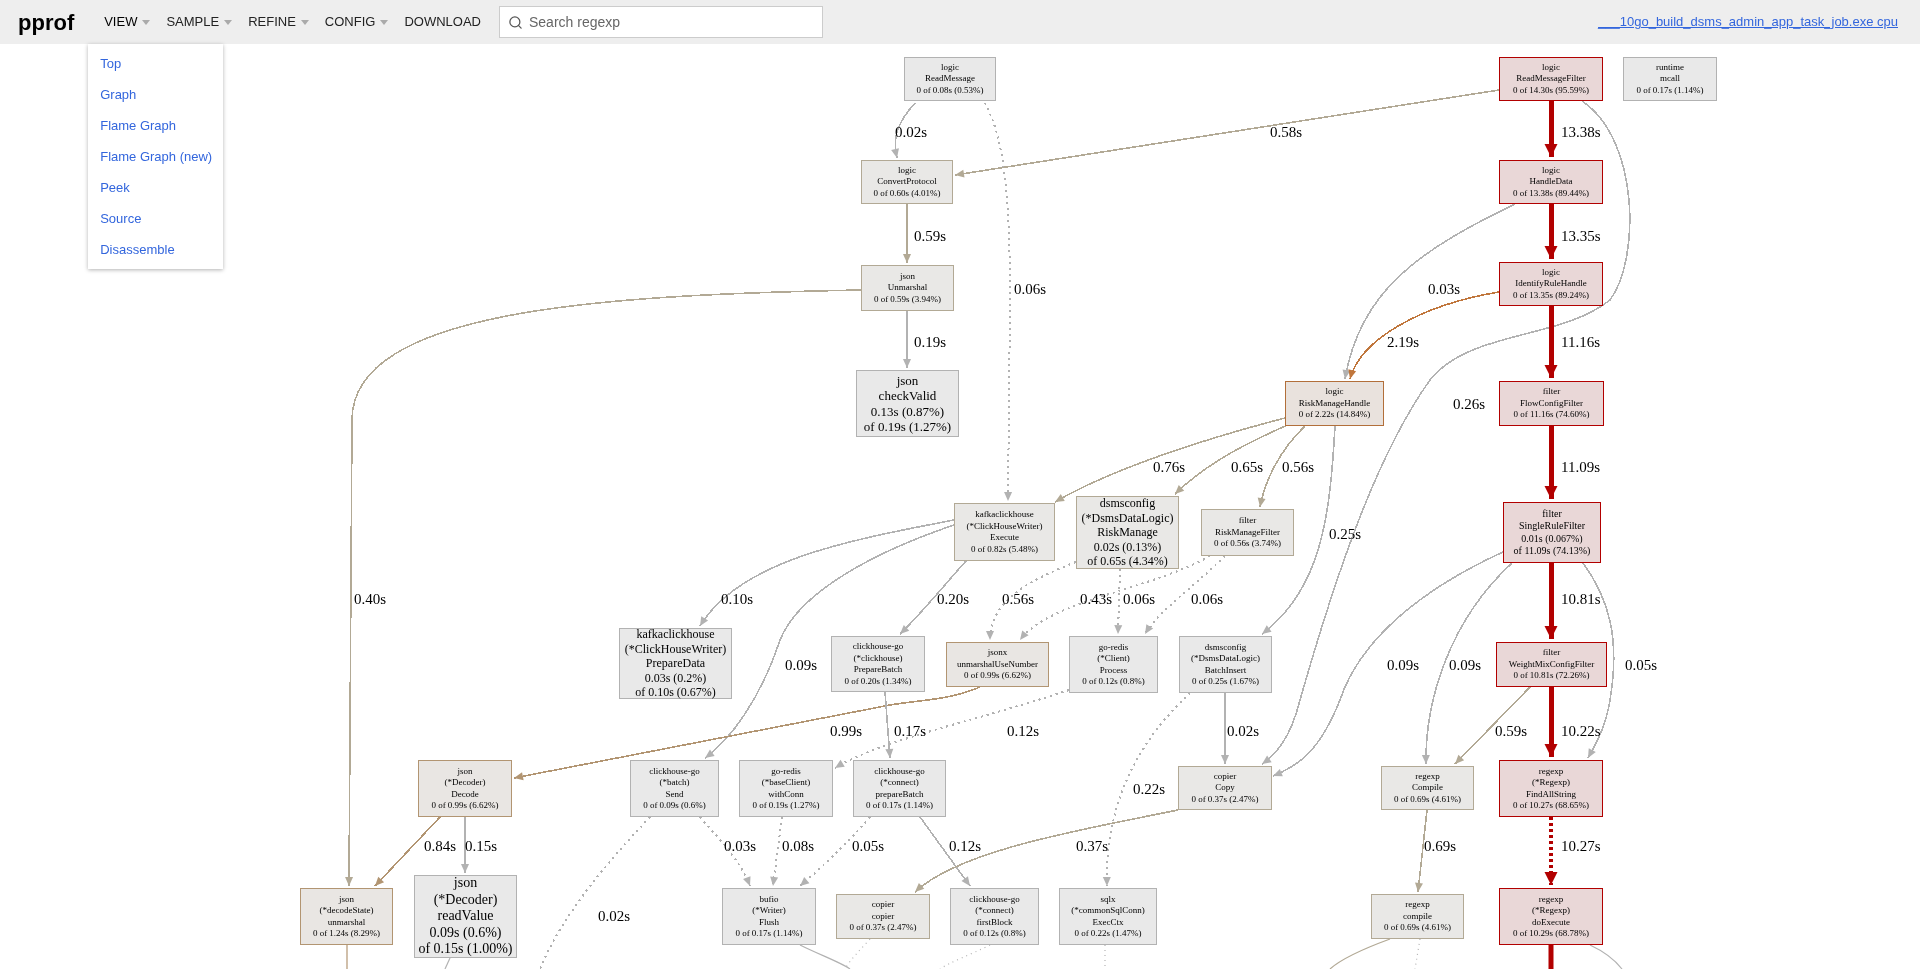 The image size is (1920, 969). Describe the element at coordinates (1169, 467) in the screenshot. I see `edge-label: 0.76s` at that location.